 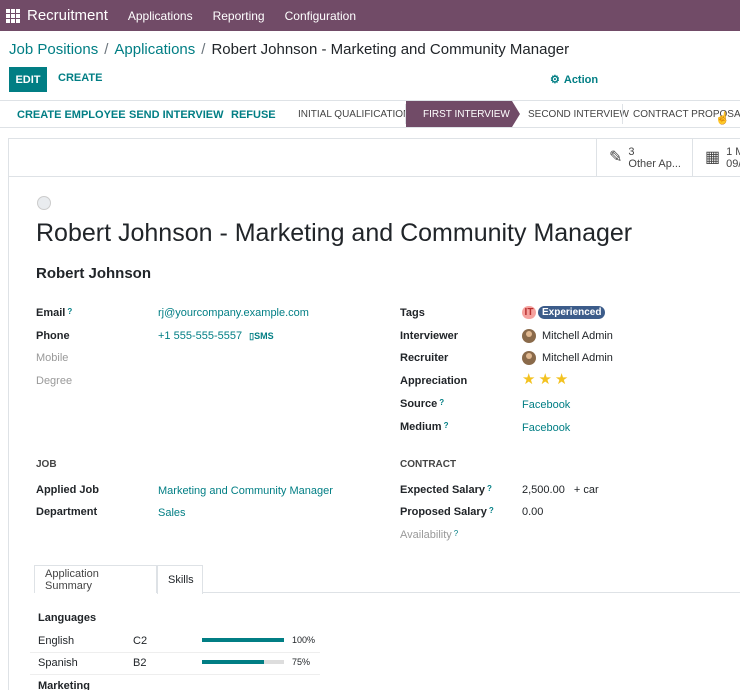 What do you see at coordinates (53, 49) in the screenshot?
I see `breadcrumb-job-positions: Job Positions` at bounding box center [53, 49].